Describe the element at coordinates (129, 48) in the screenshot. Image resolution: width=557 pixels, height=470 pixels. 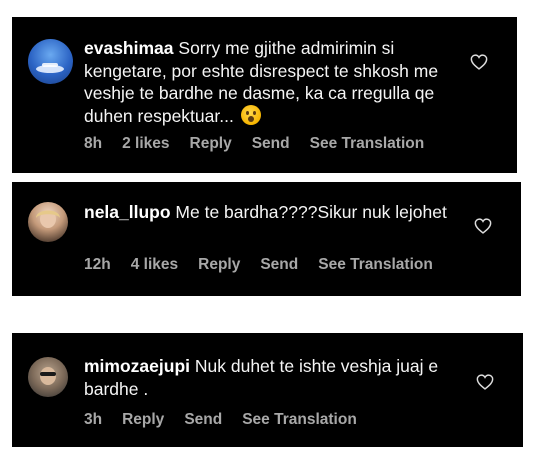
I see `comment-username: evashimaa` at that location.